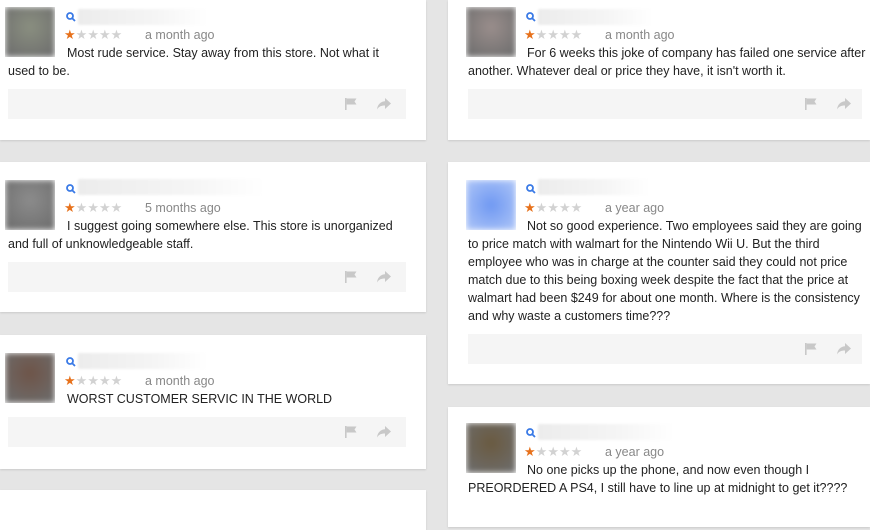 This screenshot has width=870, height=530. What do you see at coordinates (183, 208) in the screenshot?
I see `review-time: 5 months ago` at bounding box center [183, 208].